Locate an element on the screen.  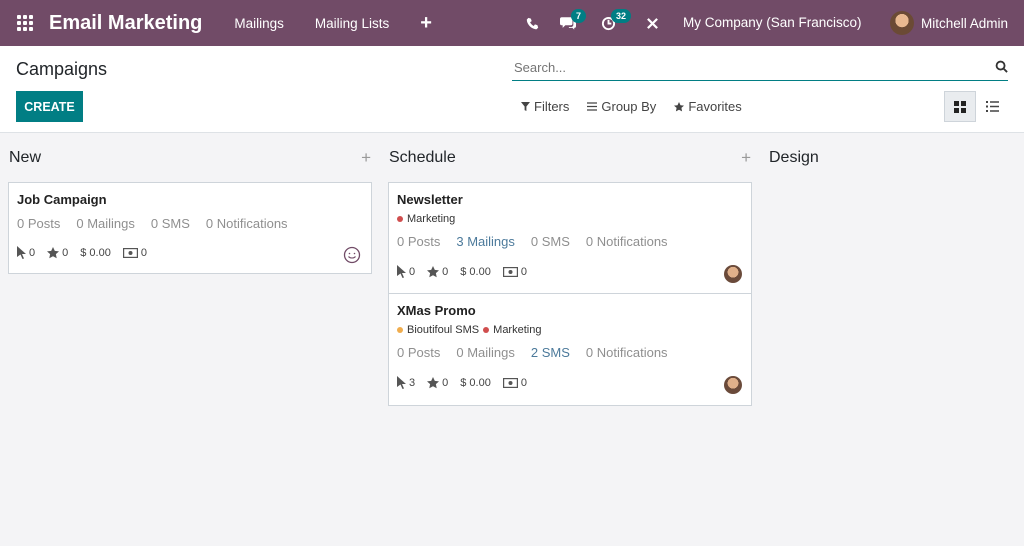
kanban-column-design: Design is located at coordinates (888, 157).